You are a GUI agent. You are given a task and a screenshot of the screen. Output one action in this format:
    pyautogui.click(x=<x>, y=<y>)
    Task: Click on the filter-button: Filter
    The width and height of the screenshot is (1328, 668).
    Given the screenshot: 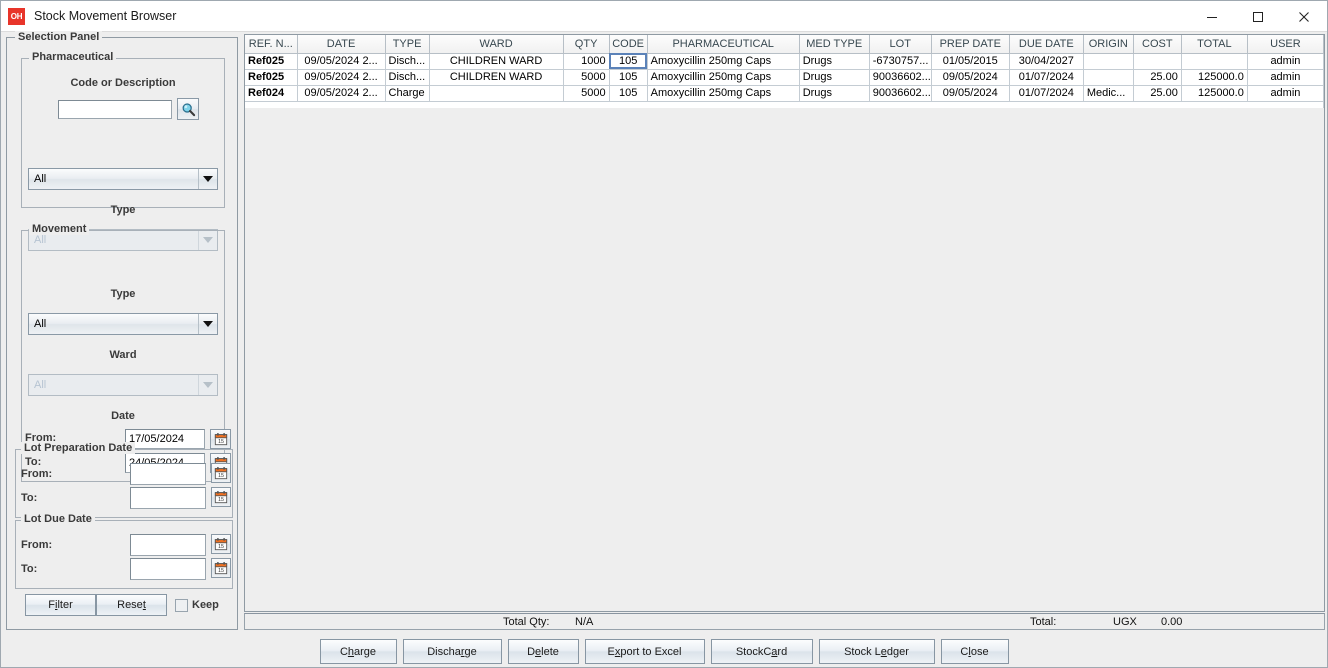 What is the action you would take?
    pyautogui.click(x=60, y=605)
    